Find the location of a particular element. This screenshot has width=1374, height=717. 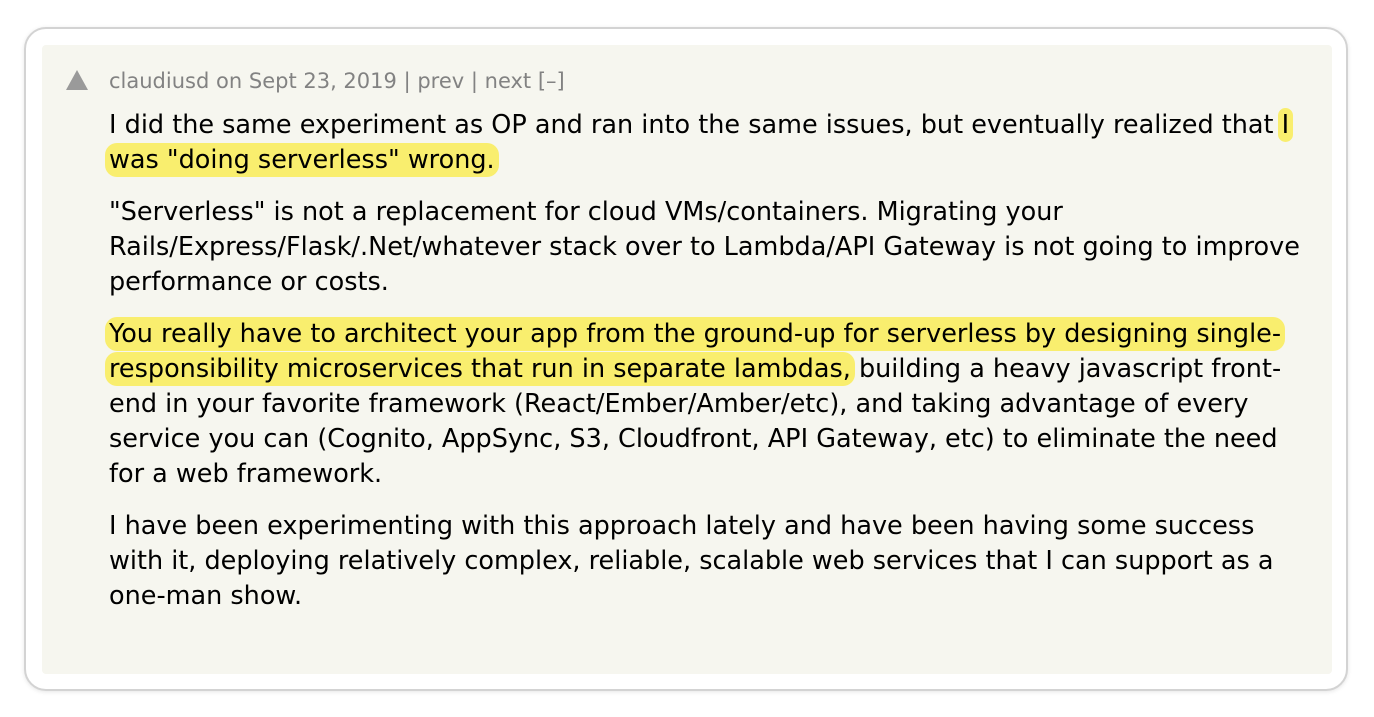

on-word: on is located at coordinates (229, 81).